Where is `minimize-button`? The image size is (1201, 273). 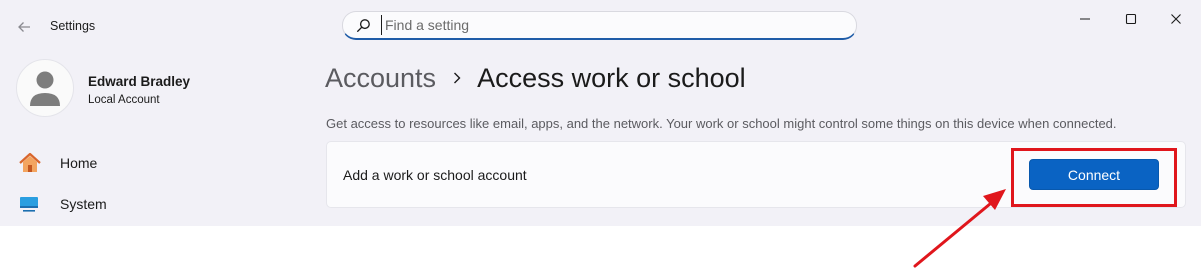
minimize-button is located at coordinates (1085, 19).